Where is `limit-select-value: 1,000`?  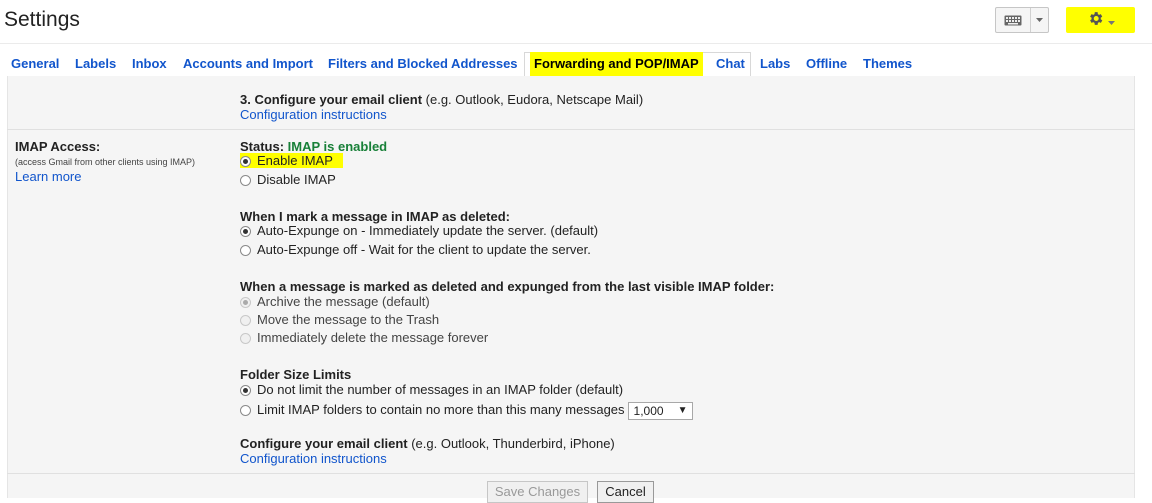 limit-select-value: 1,000 is located at coordinates (648, 410).